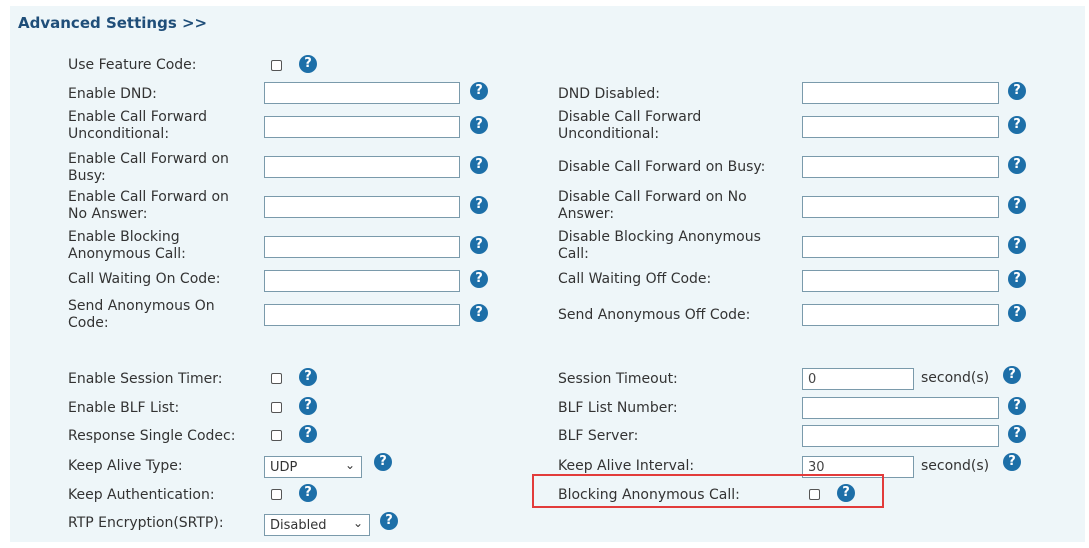 This screenshot has width=1089, height=548. Describe the element at coordinates (146, 523) in the screenshot. I see `label-rtp-encryption: RTP Encryption(SRTP):` at that location.